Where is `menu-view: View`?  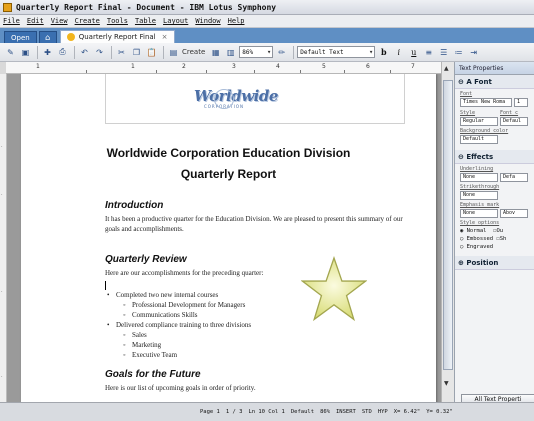
menu-view: View is located at coordinates (59, 21).